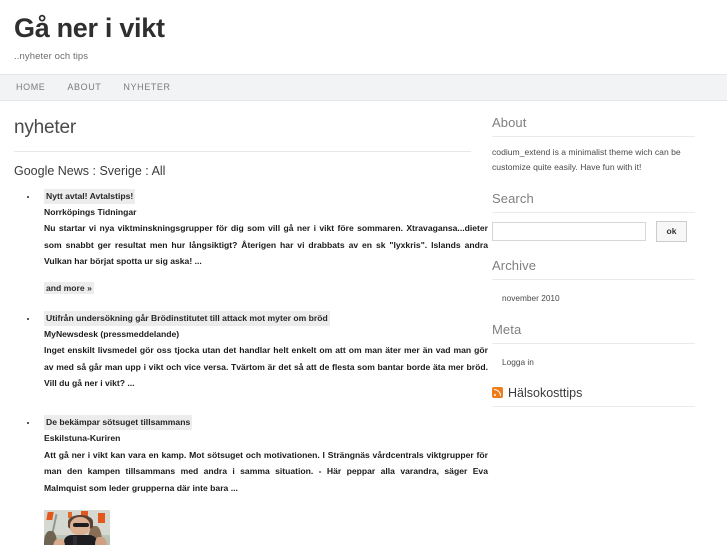 This screenshot has width=727, height=545. Describe the element at coordinates (598, 297) in the screenshot. I see `list-item: november 2010` at that location.